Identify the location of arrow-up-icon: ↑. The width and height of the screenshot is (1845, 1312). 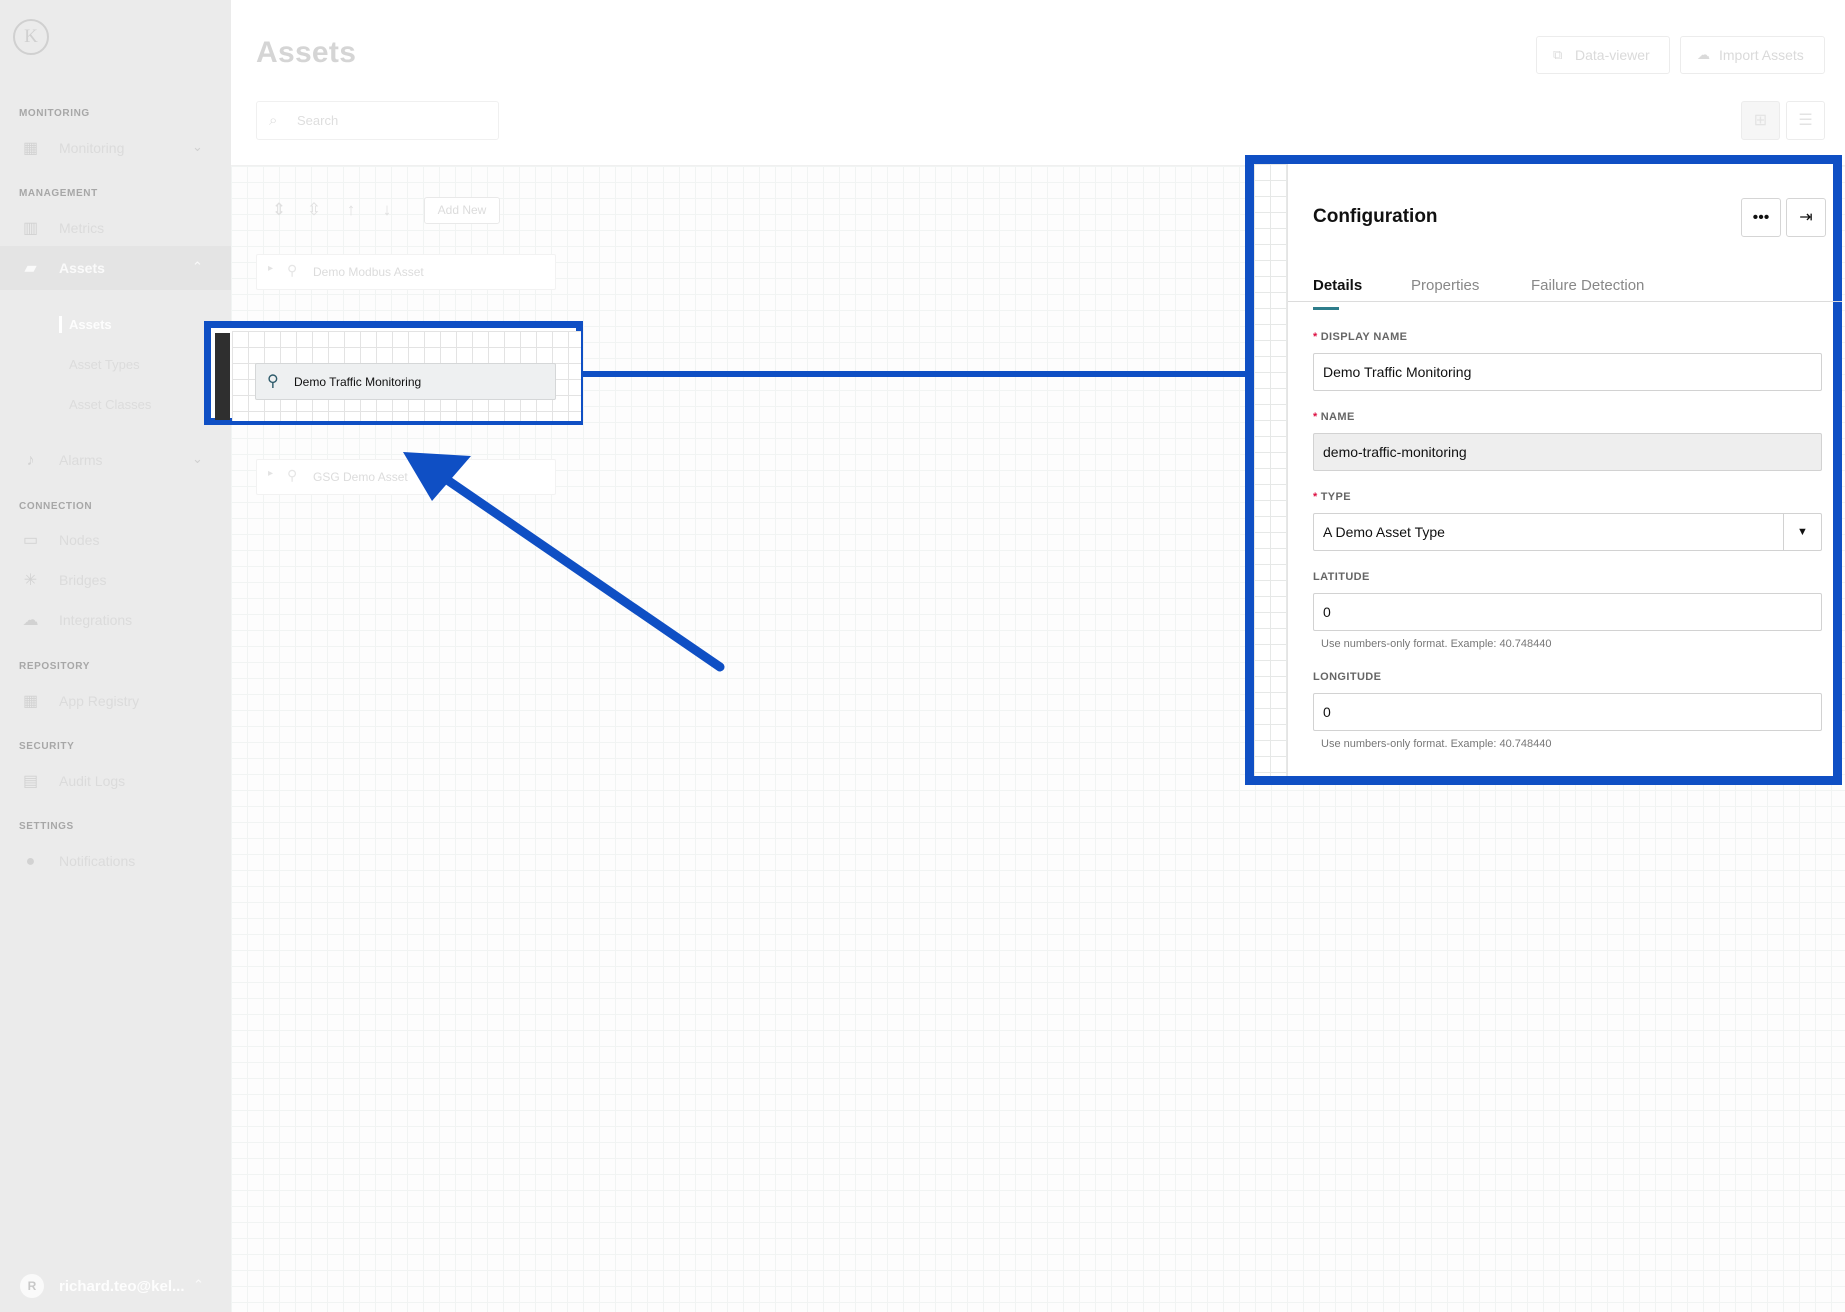
(351, 210).